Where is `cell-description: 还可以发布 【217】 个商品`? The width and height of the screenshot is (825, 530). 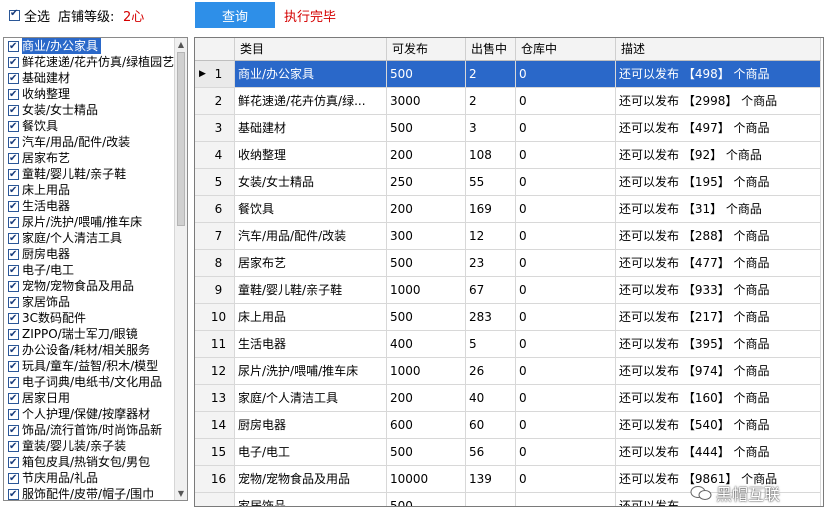 cell-description: 还可以发布 【217】 个商品 is located at coordinates (718, 317).